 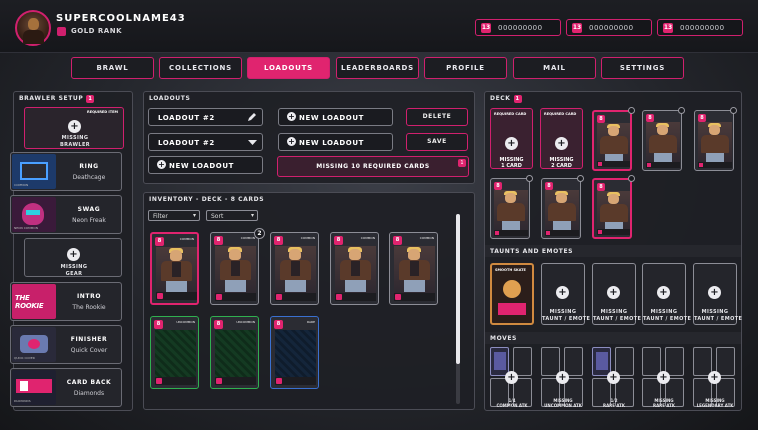 What do you see at coordinates (563, 378) in the screenshot?
I see `move-slot-group: + MISSING UNCOMMON ATK` at bounding box center [563, 378].